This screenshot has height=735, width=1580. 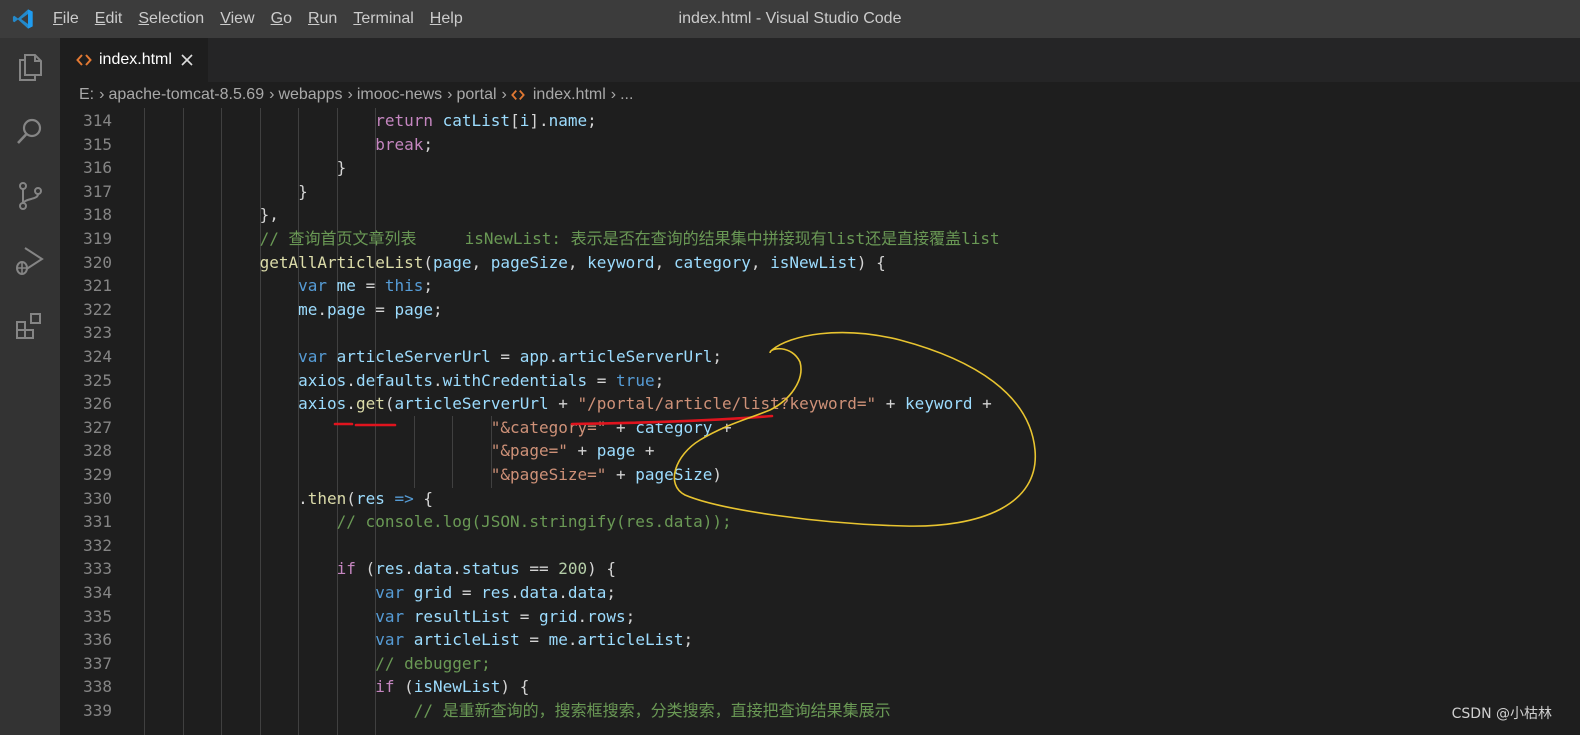 What do you see at coordinates (66, 19) in the screenshot?
I see `menu-item-file: File` at bounding box center [66, 19].